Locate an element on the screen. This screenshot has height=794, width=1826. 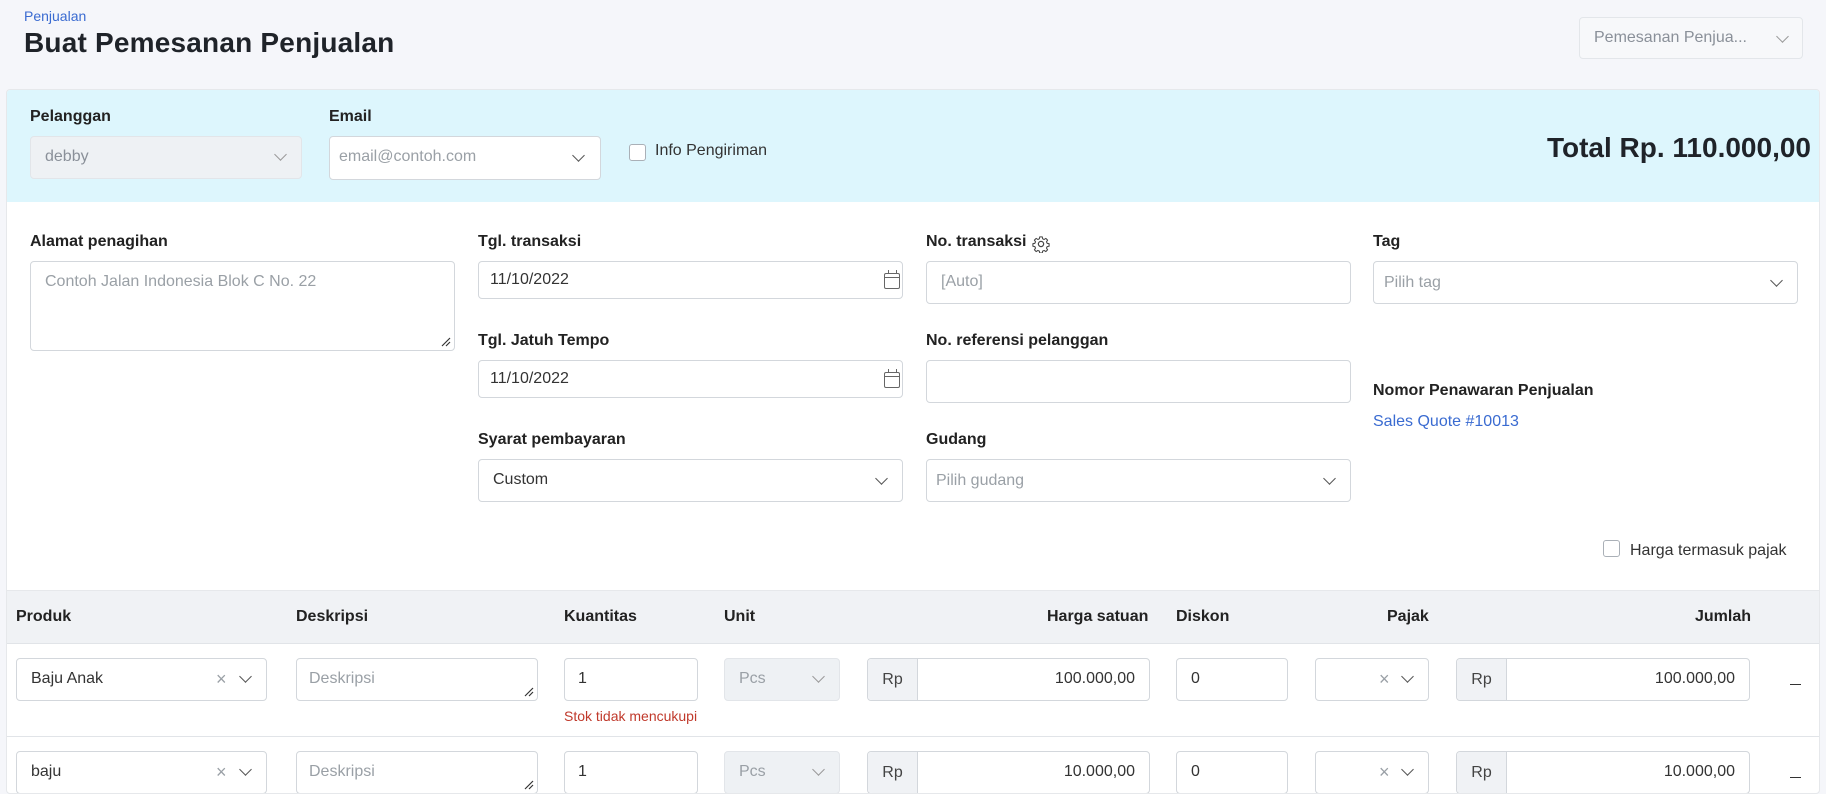
description-placeholder: Deskripsi is located at coordinates (342, 678).